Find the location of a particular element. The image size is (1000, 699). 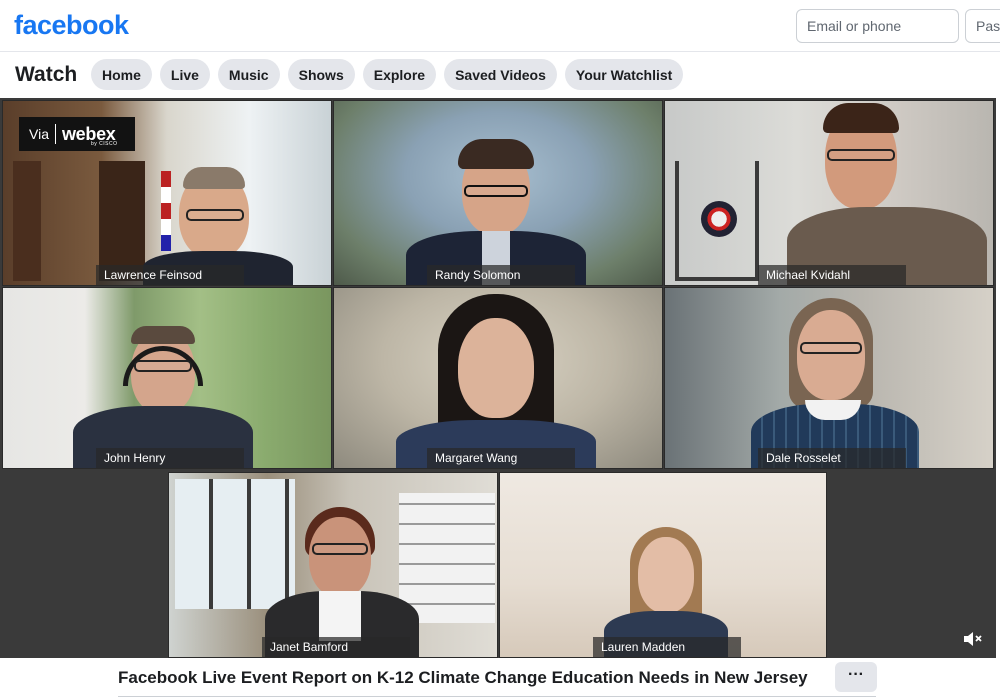

participant-name: Dale Rosselet is located at coordinates (832, 458).